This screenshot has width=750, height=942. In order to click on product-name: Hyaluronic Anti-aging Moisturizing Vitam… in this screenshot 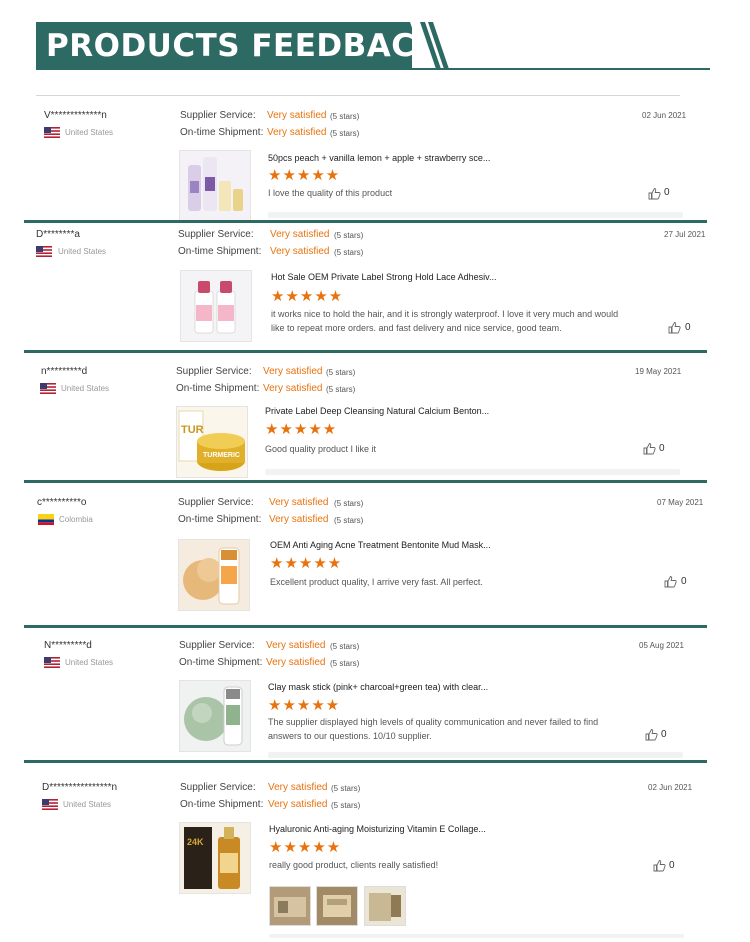, I will do `click(377, 829)`.